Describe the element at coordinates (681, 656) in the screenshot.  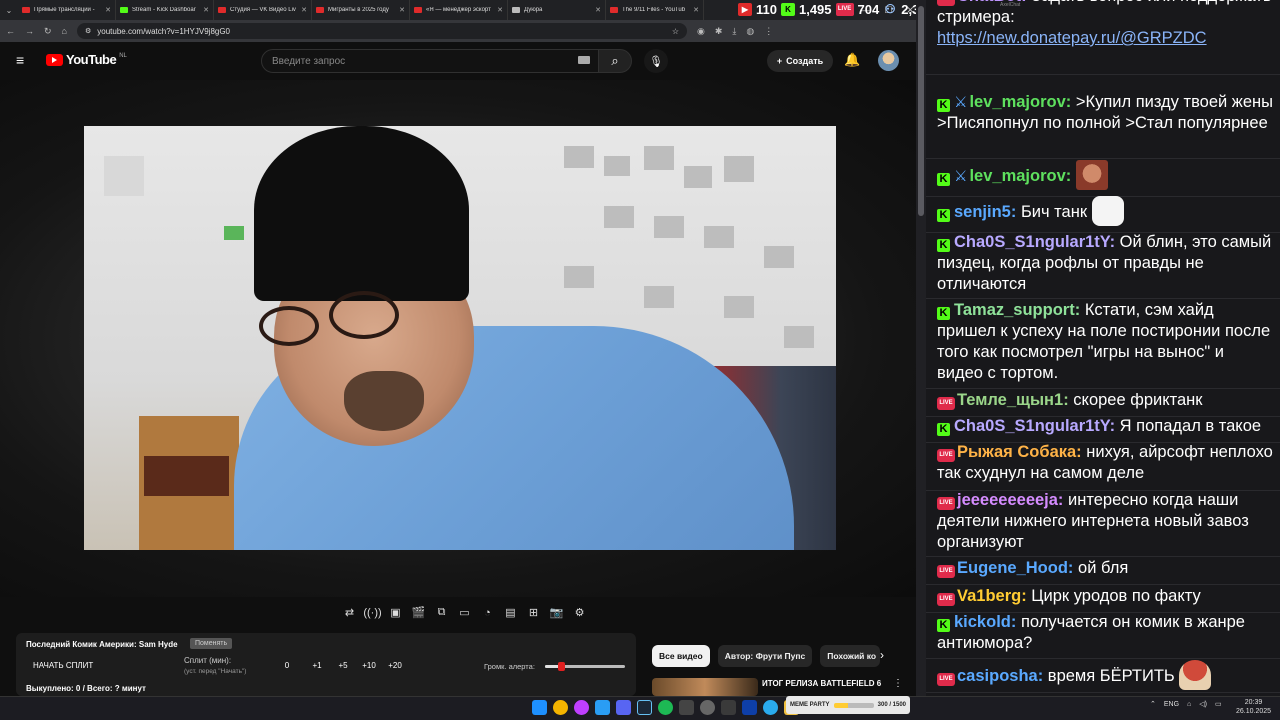
I see `chip-all-videos: Все видео` at that location.